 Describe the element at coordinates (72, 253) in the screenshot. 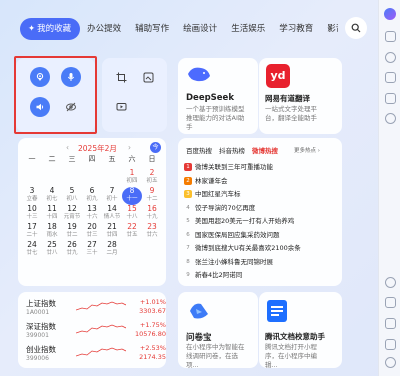

I see `calendar-day-lunar: 廿九` at that location.